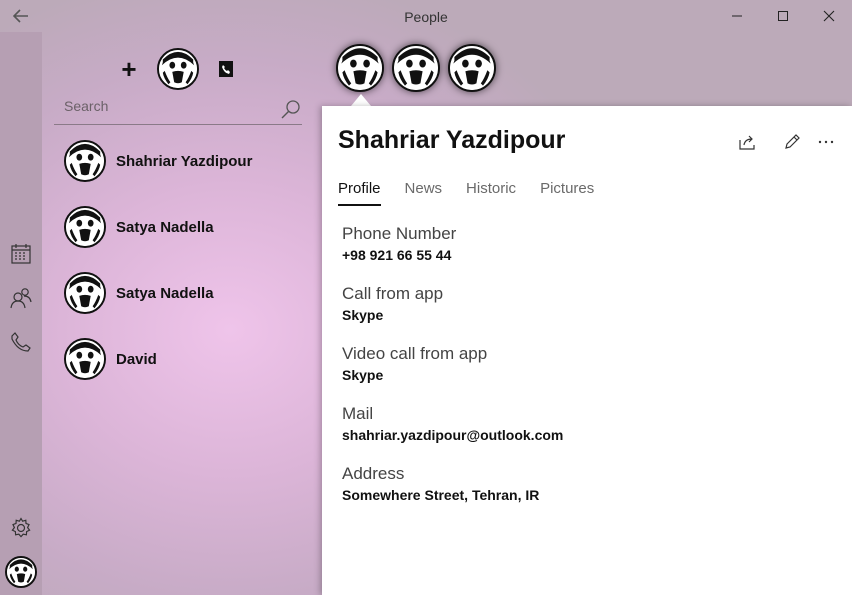 This screenshot has height=595, width=852. I want to click on maximize-button, so click(783, 16).